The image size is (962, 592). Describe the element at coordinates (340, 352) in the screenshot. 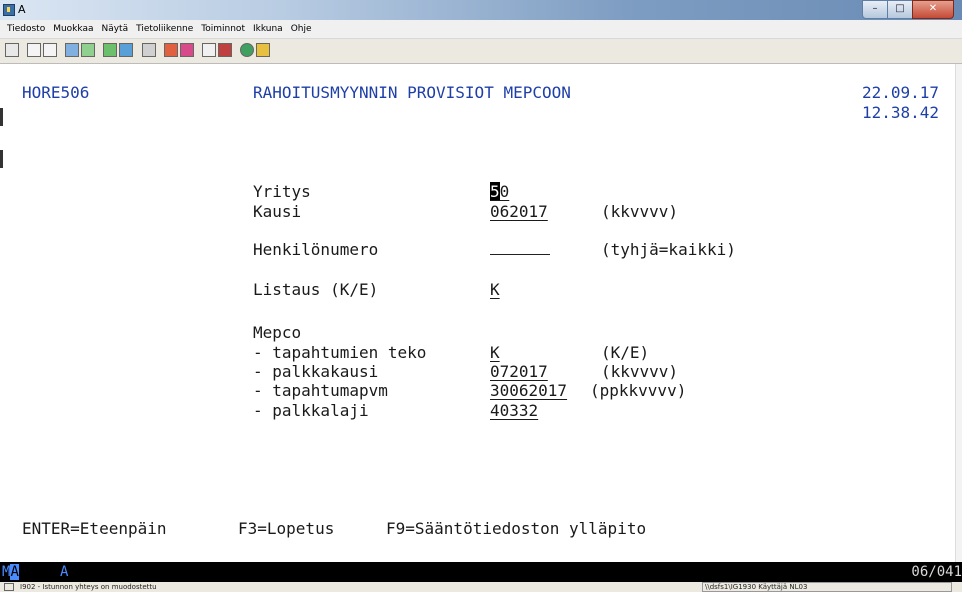

I see `tapahtumien-teko-label: - tapahtumien teko` at that location.